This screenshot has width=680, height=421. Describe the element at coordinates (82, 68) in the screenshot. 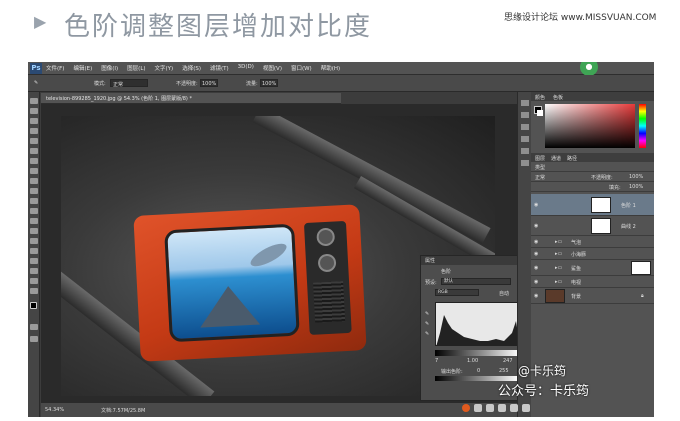

I see `menu-edit: 编辑(E)` at that location.